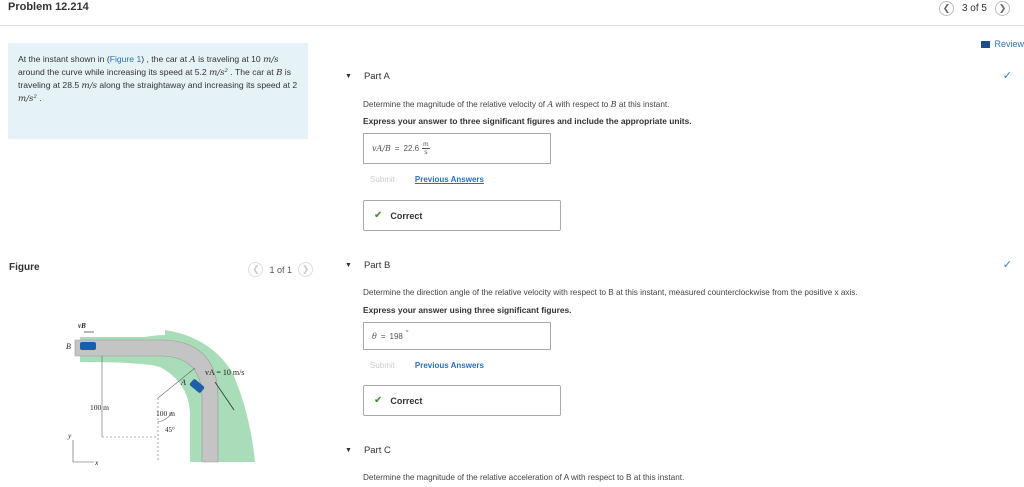 This screenshot has height=487, width=1024. Describe the element at coordinates (96, 462) in the screenshot. I see `label-x: x` at that location.